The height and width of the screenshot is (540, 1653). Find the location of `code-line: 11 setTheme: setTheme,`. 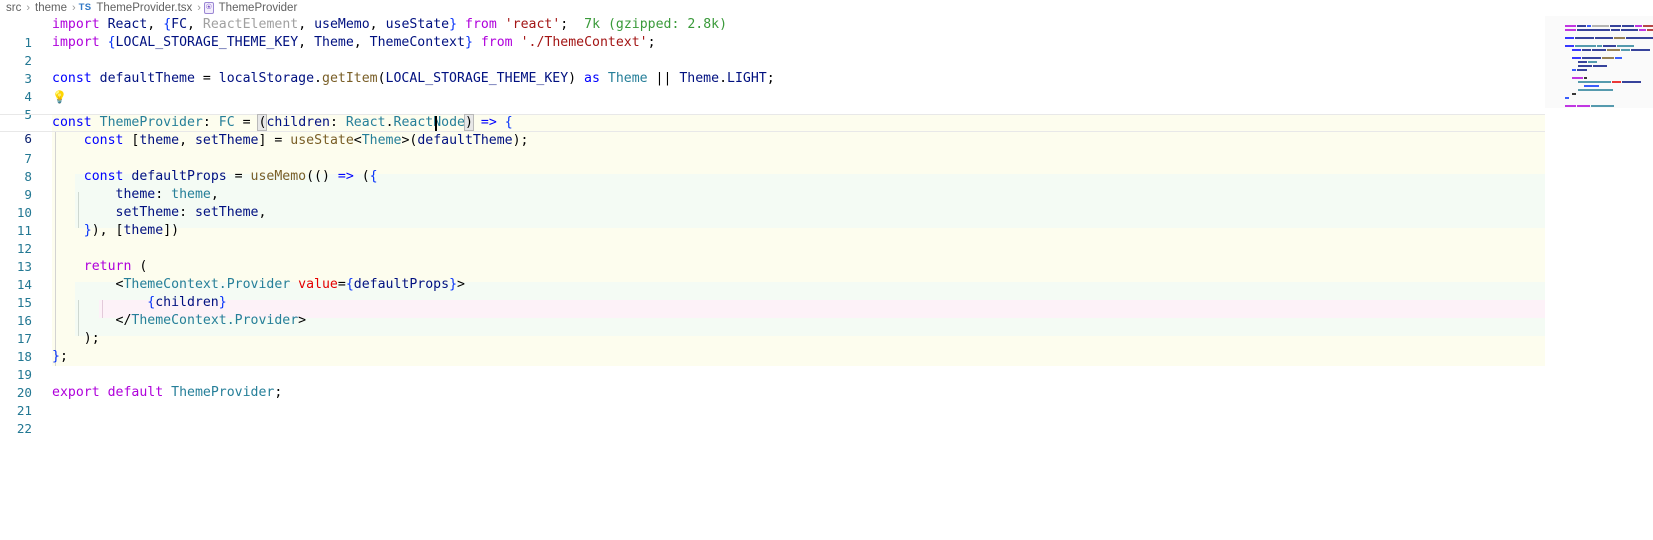

code-line: 11 setTheme: setTheme, is located at coordinates (772, 221).